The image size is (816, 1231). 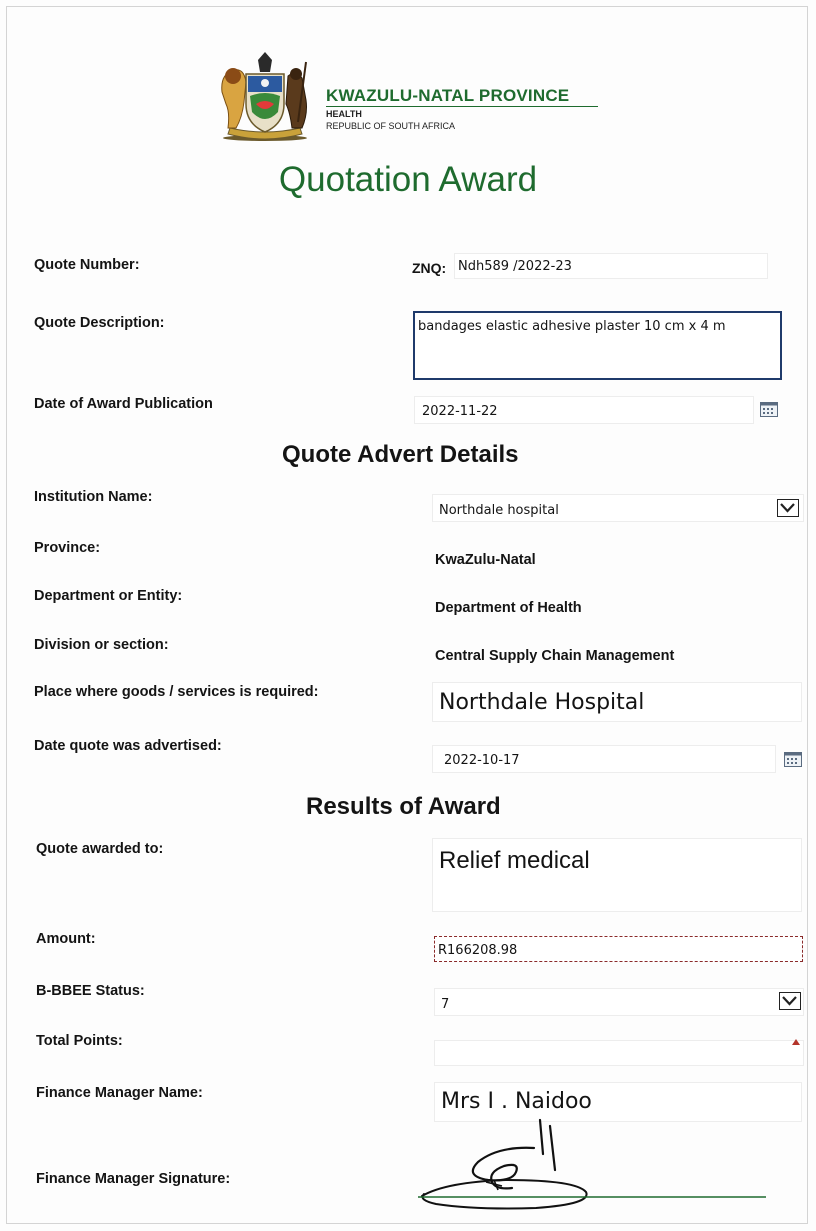 What do you see at coordinates (66, 939) in the screenshot?
I see `amount-label: Amount:` at bounding box center [66, 939].